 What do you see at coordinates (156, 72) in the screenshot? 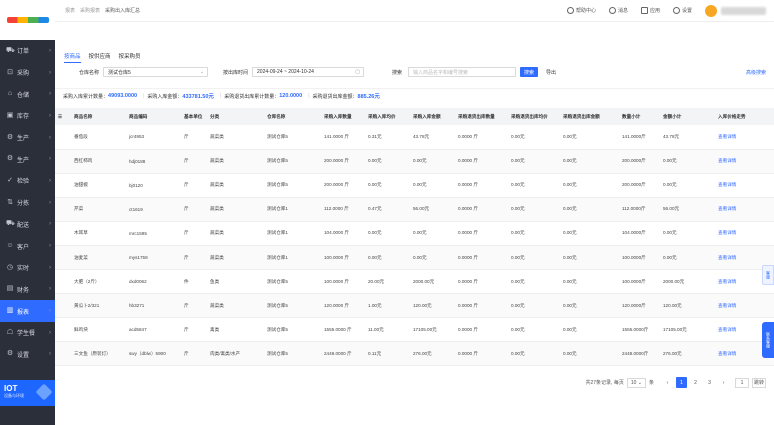
I see `warehouse-select: 测试仓库5 ⌄` at bounding box center [156, 72].